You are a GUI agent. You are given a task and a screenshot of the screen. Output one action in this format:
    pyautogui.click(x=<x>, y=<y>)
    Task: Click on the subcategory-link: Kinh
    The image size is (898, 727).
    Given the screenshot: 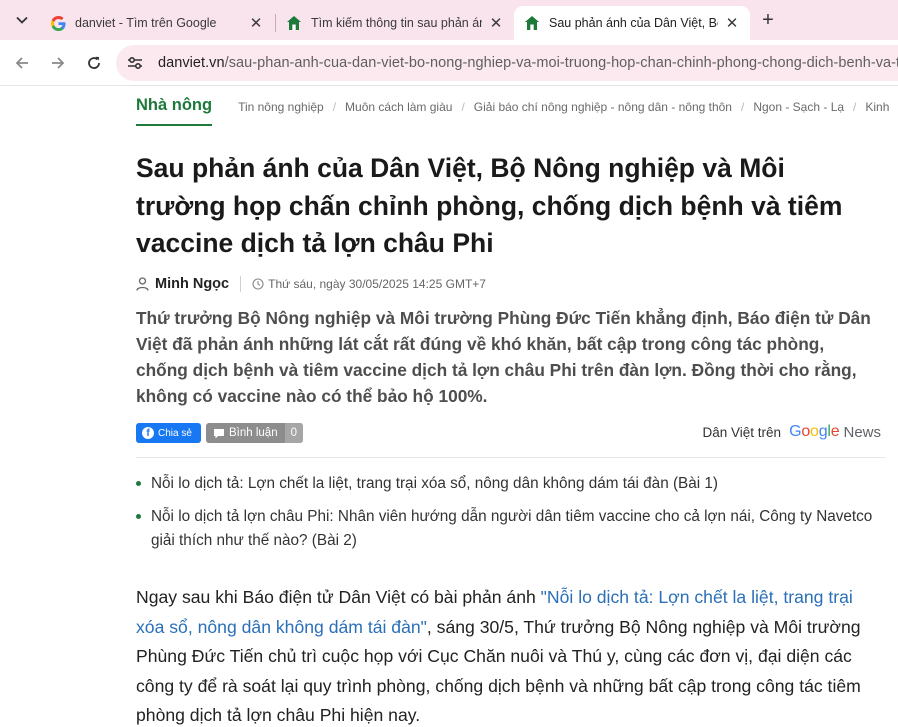 What is the action you would take?
    pyautogui.click(x=877, y=107)
    